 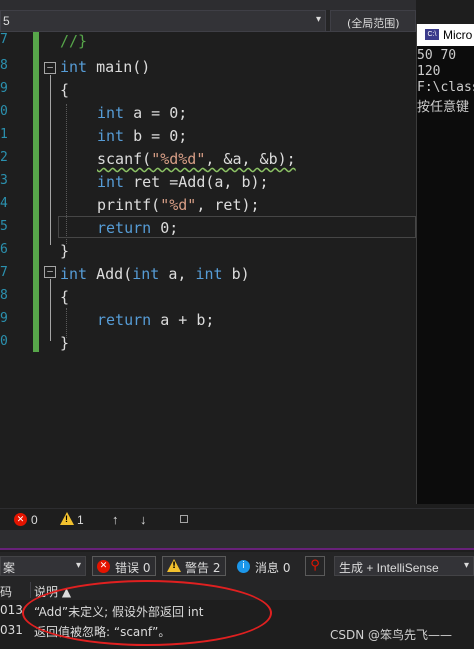 I want to click on token: ret =Add(a, b);, so click(x=196, y=182).